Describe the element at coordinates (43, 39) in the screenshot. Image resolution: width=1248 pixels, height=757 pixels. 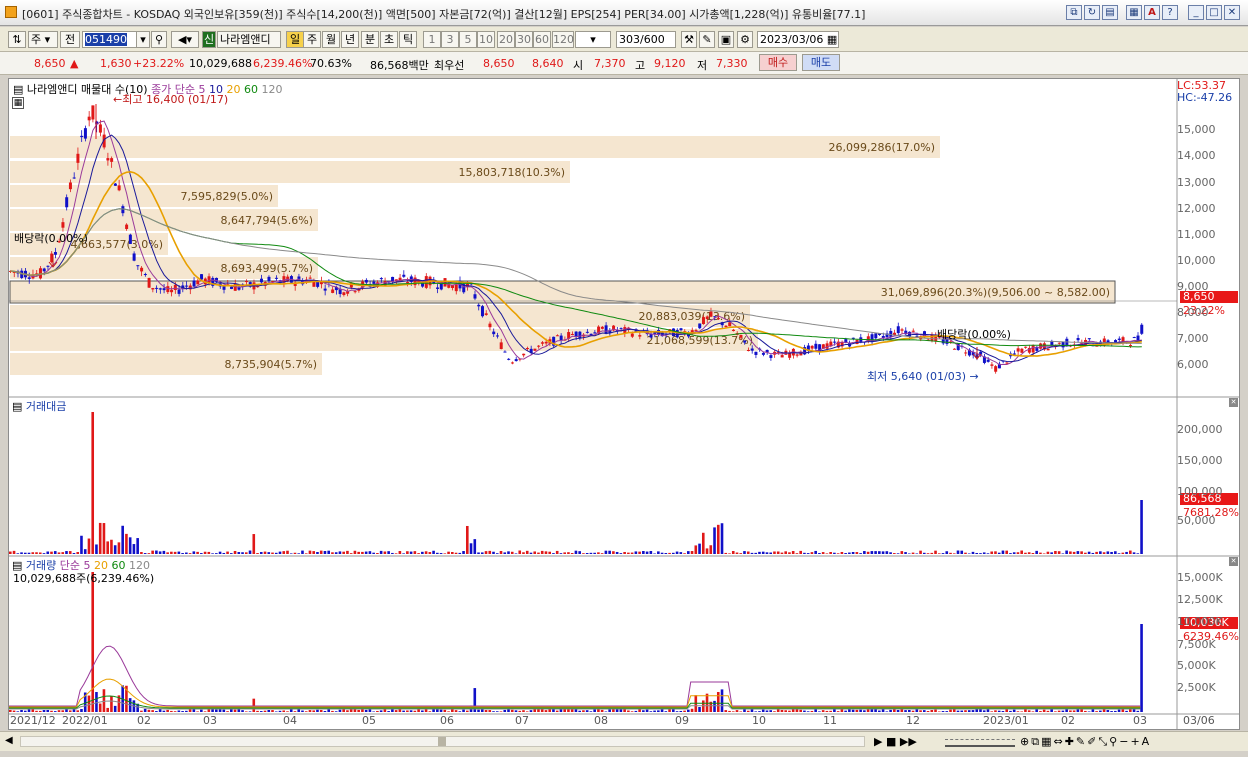
I see `type-select: 주 ▾` at that location.